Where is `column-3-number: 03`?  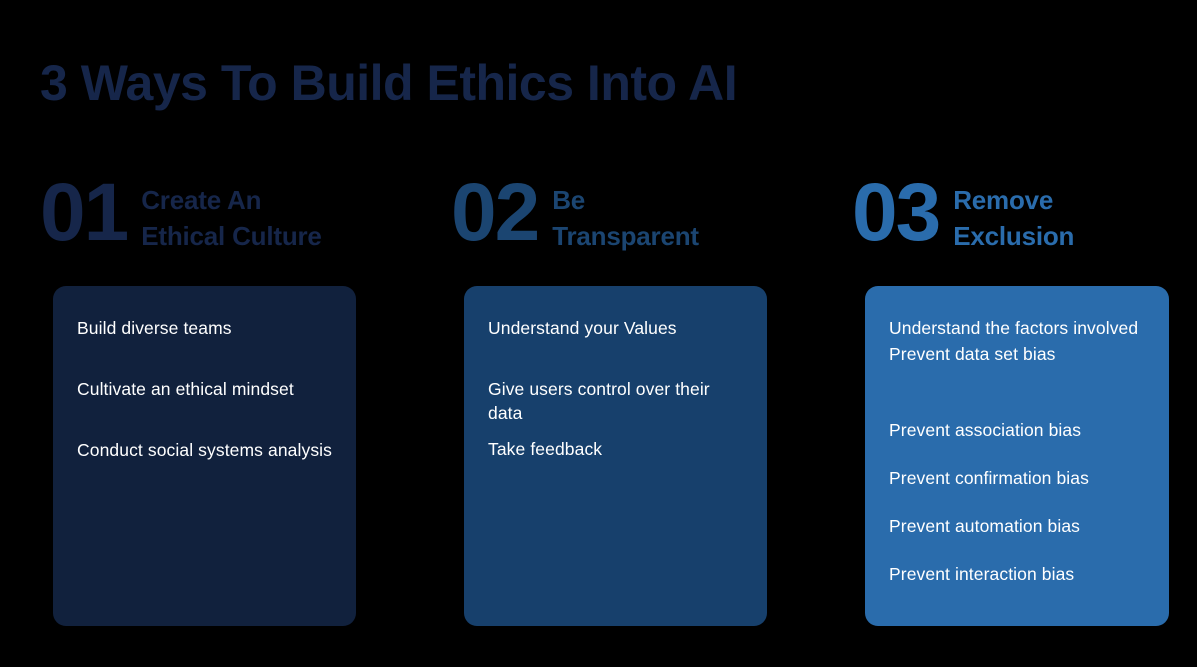
column-3-number: 03 is located at coordinates (896, 212).